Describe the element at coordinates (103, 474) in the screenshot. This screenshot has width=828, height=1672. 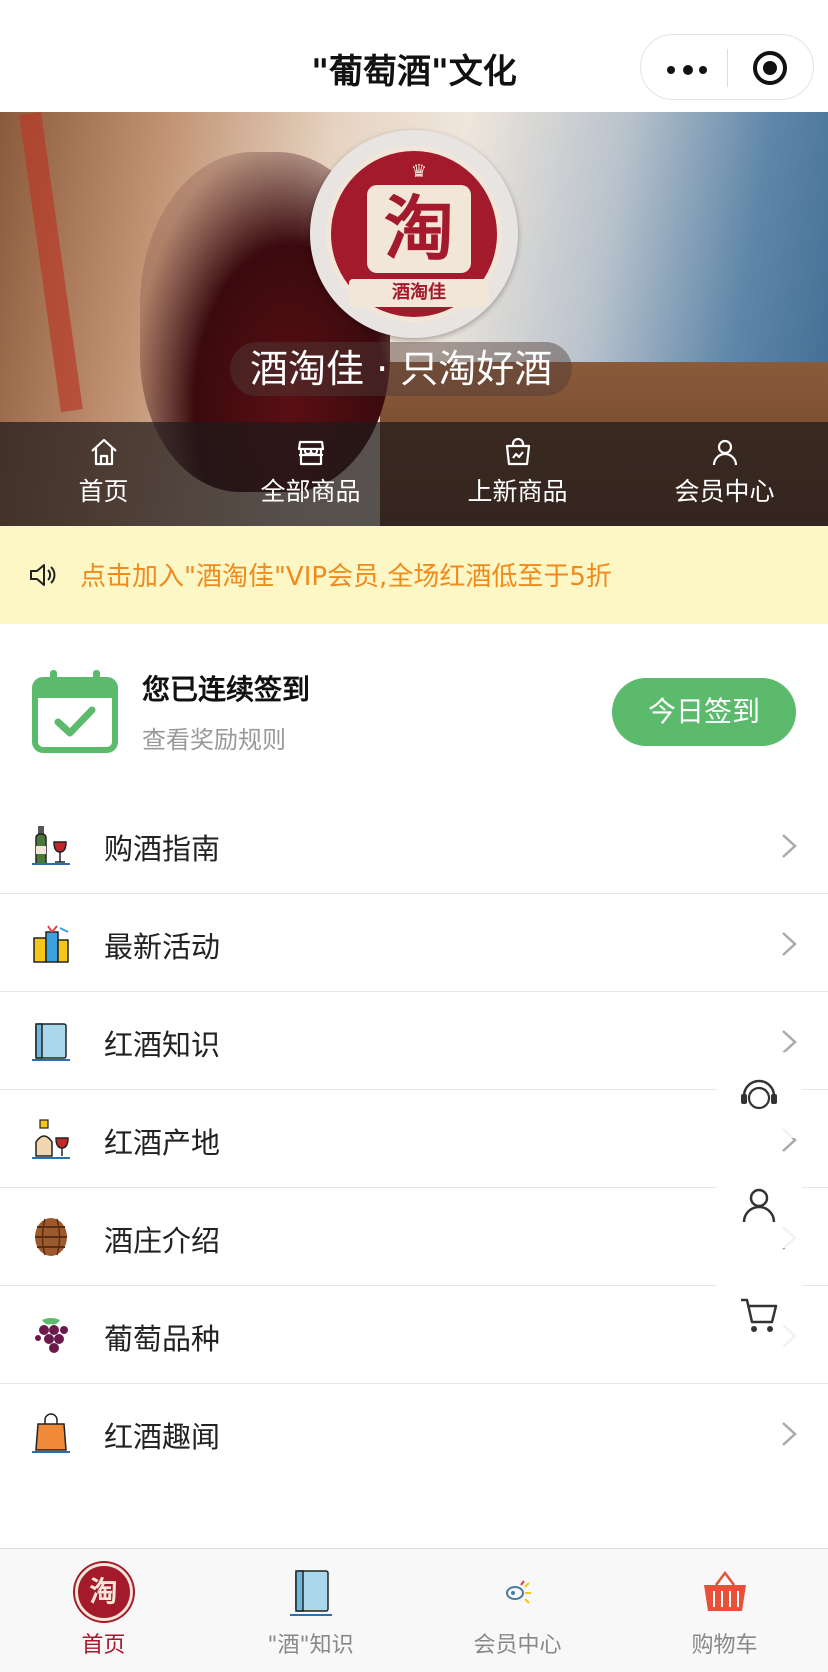
I see `hero-nav-home: 首页` at that location.